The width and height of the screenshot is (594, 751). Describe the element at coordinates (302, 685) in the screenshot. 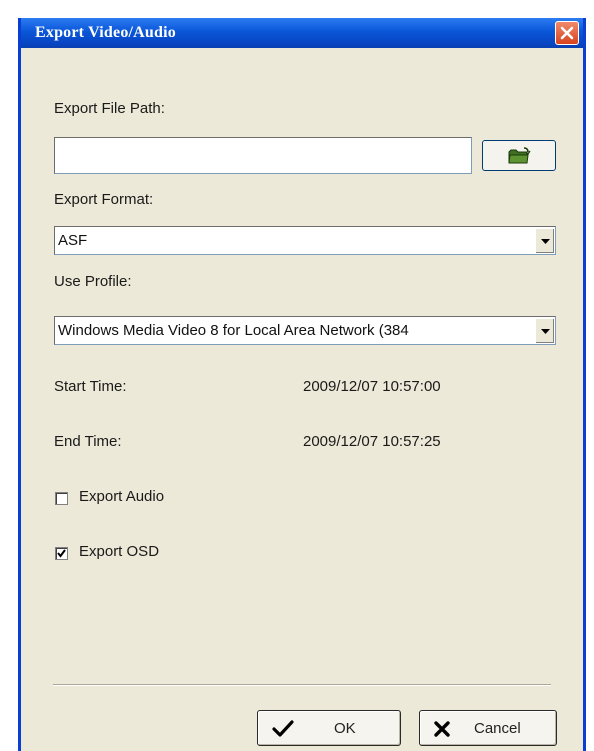

I see `separator` at that location.